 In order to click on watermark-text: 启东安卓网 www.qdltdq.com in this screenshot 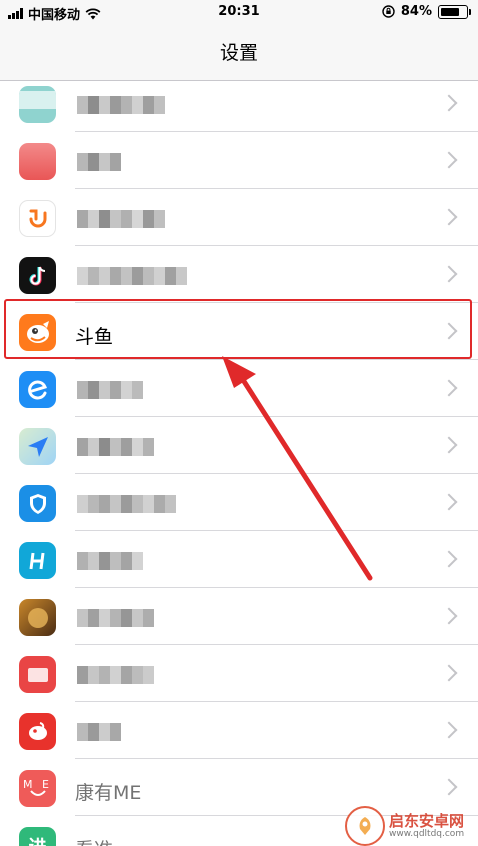, I will do `click(426, 826)`.